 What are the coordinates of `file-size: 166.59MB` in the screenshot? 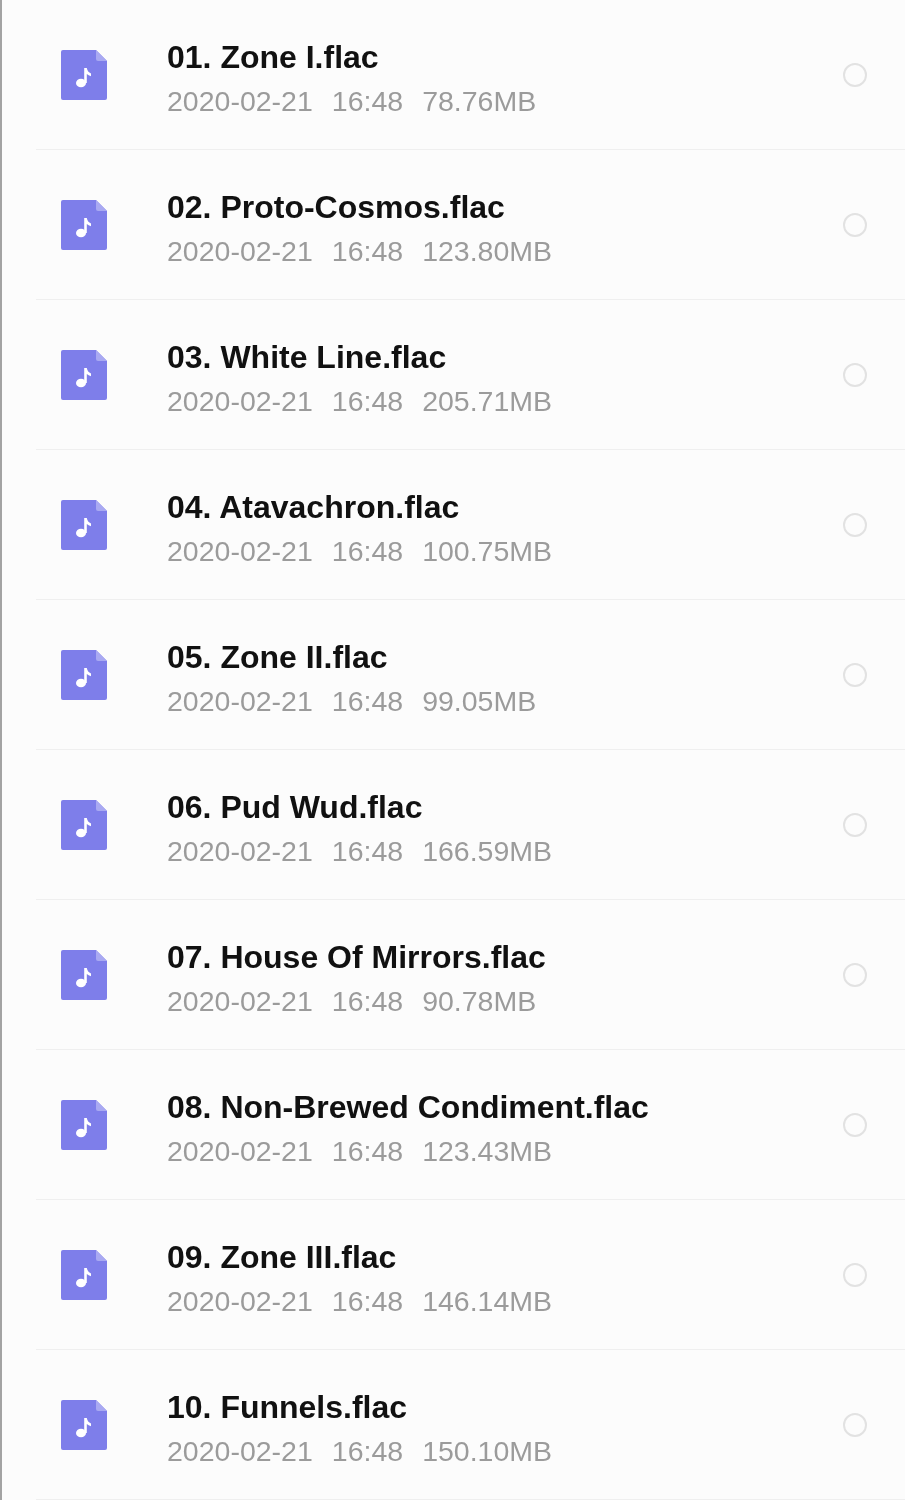 It's located at (487, 851).